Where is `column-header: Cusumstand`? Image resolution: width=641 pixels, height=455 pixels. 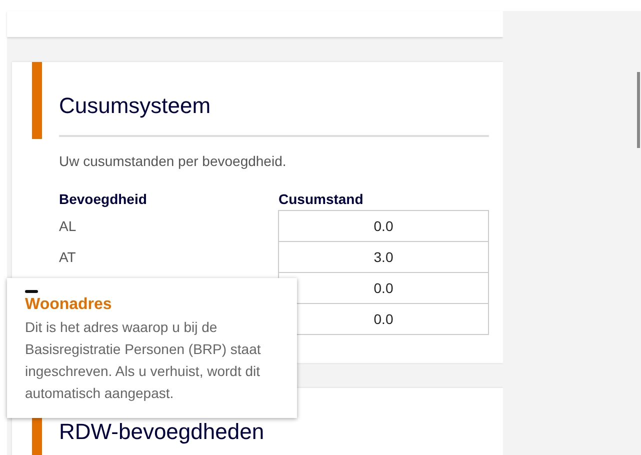
column-header: Cusumstand is located at coordinates (383, 200).